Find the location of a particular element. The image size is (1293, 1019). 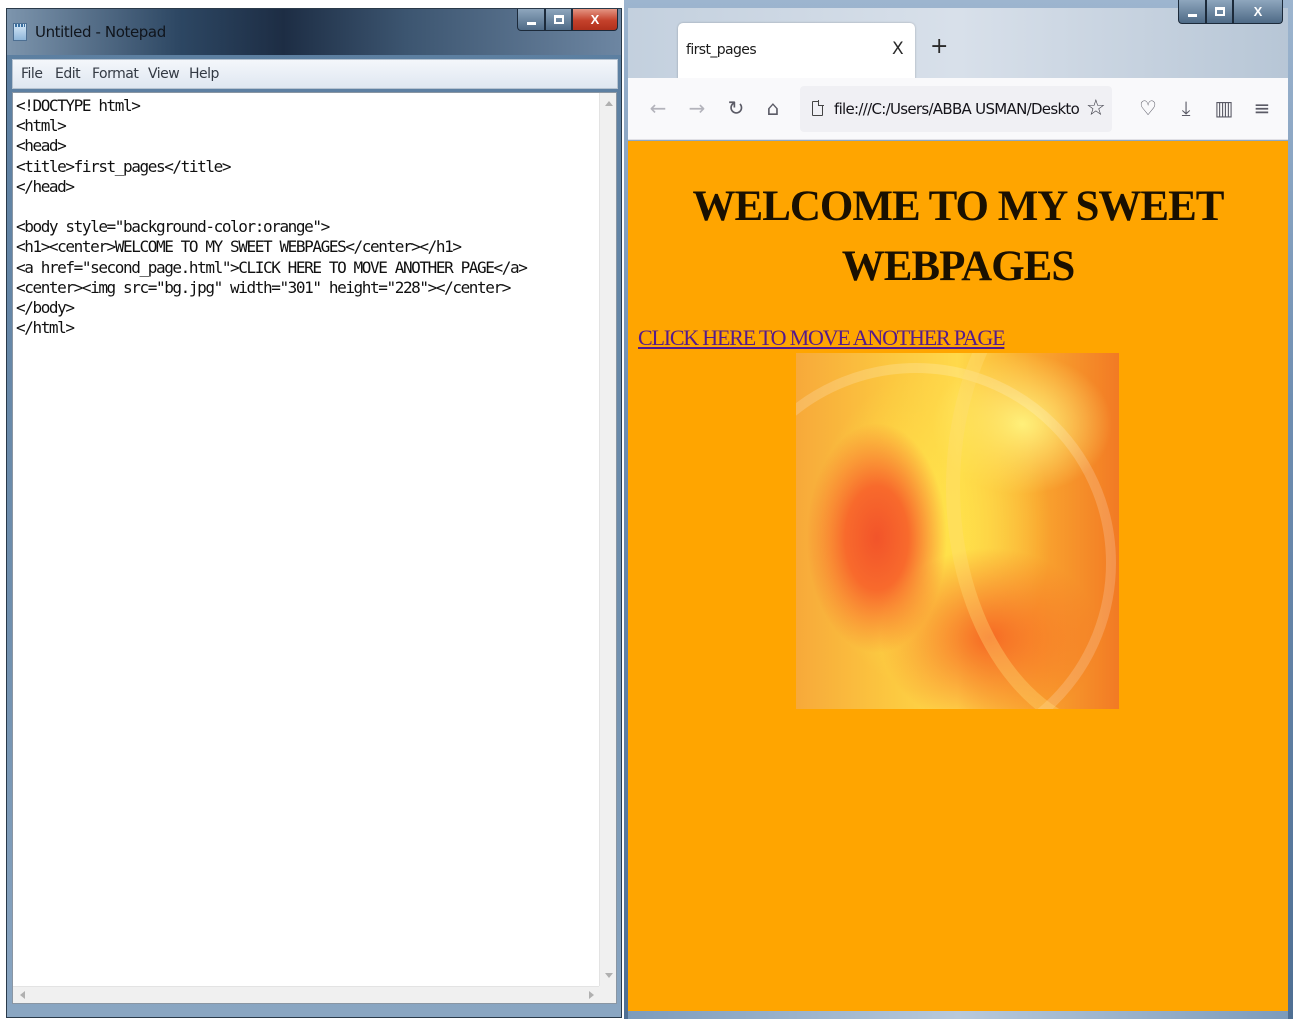

menu-help: Help is located at coordinates (204, 74).